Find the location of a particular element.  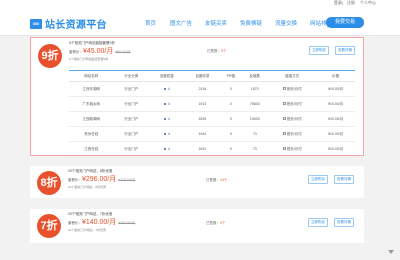

logo-text: 站长资源平台 is located at coordinates (76, 25).